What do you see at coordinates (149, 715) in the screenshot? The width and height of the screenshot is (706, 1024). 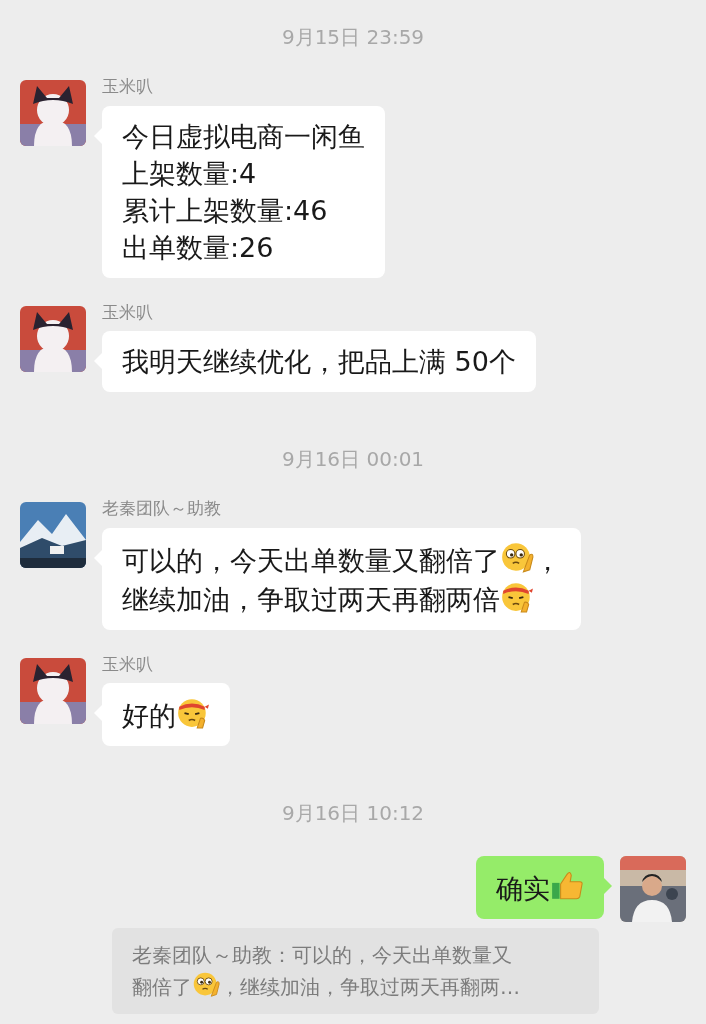 I see `message-text: 好的` at bounding box center [149, 715].